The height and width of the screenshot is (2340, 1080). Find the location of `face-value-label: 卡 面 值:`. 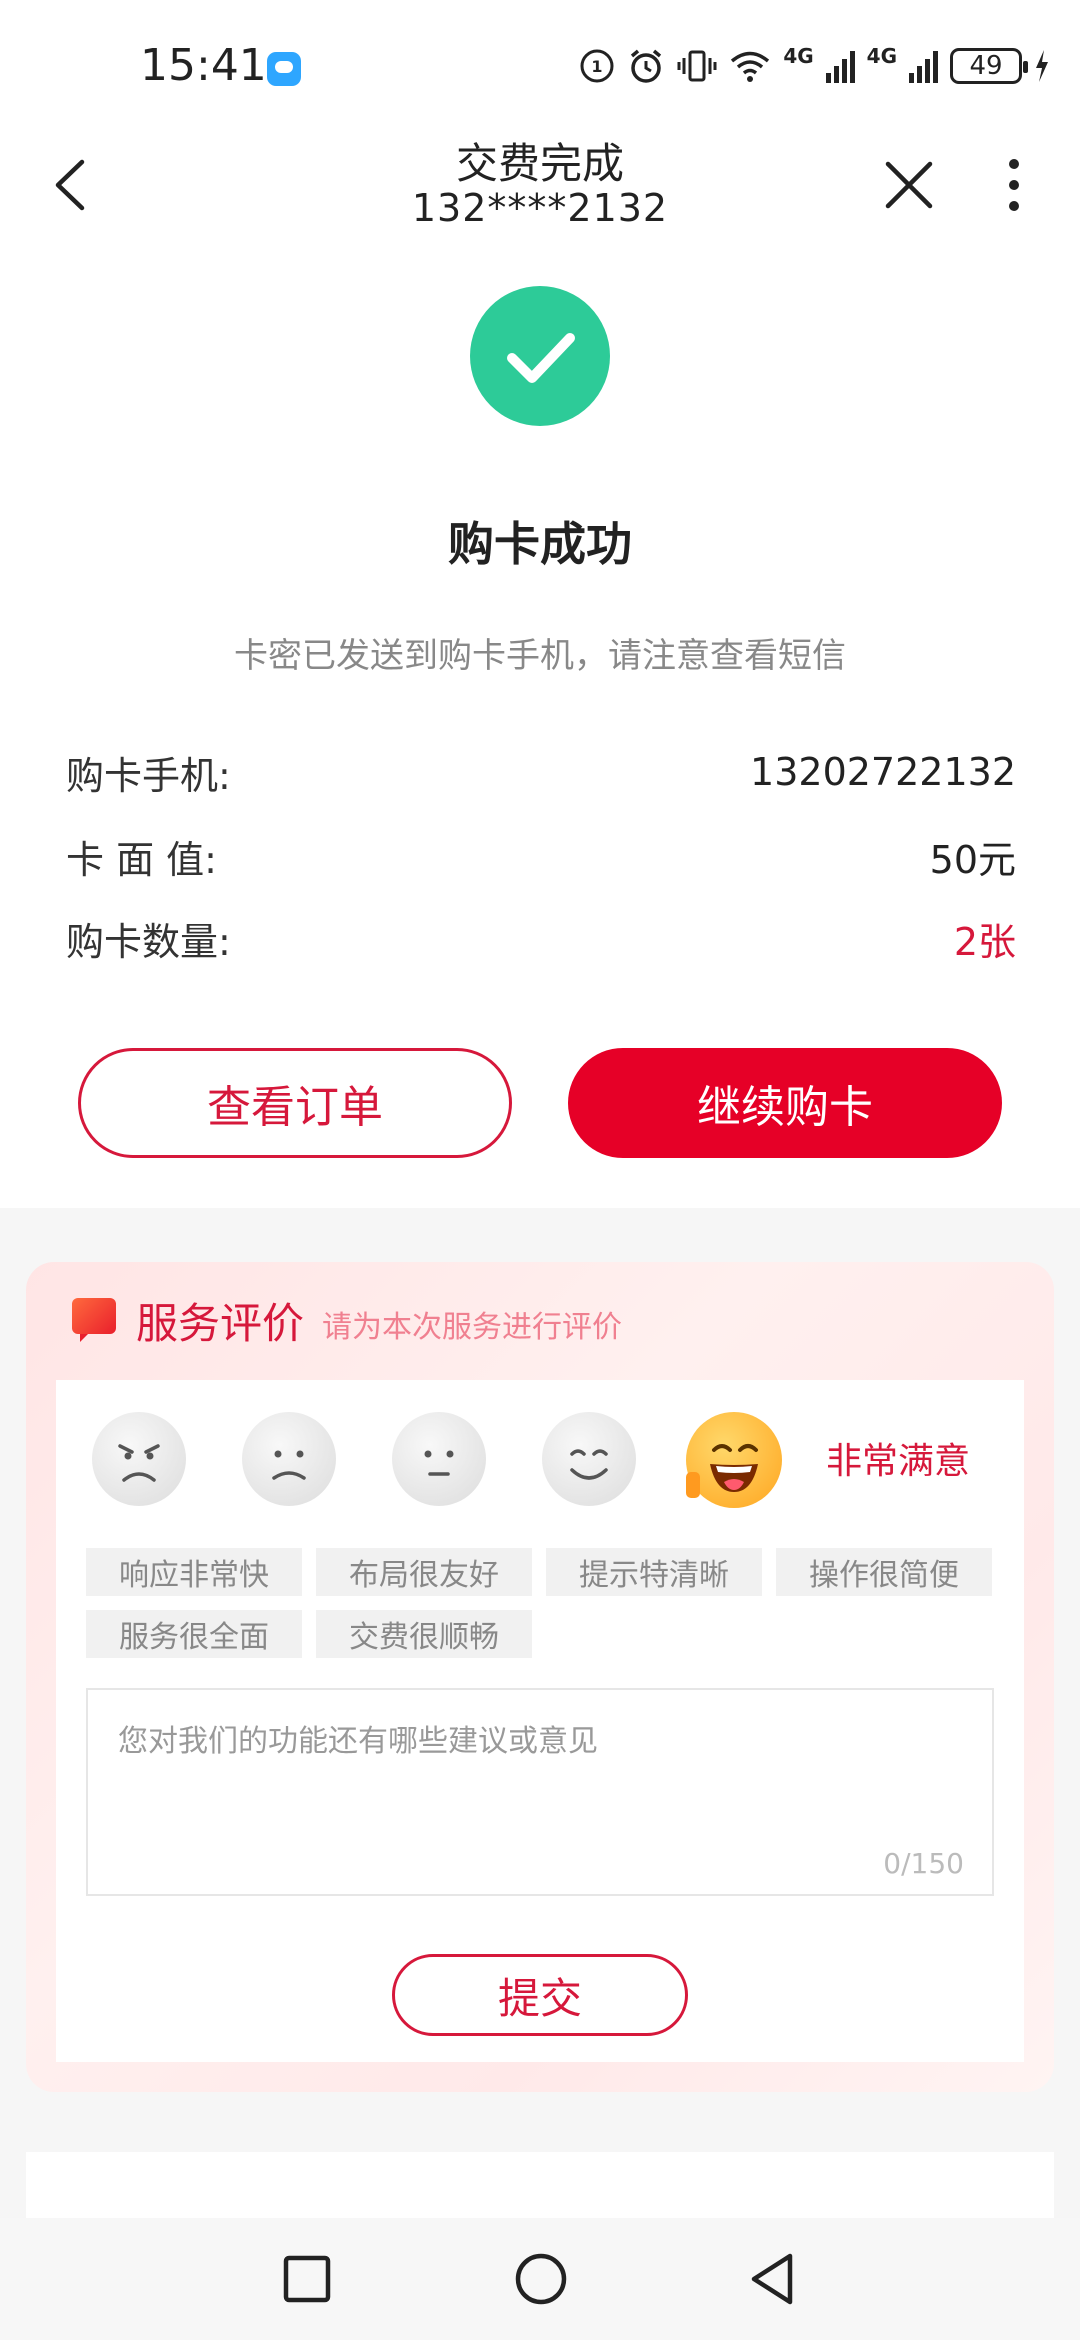

face-value-label: 卡 面 值: is located at coordinates (141, 859).